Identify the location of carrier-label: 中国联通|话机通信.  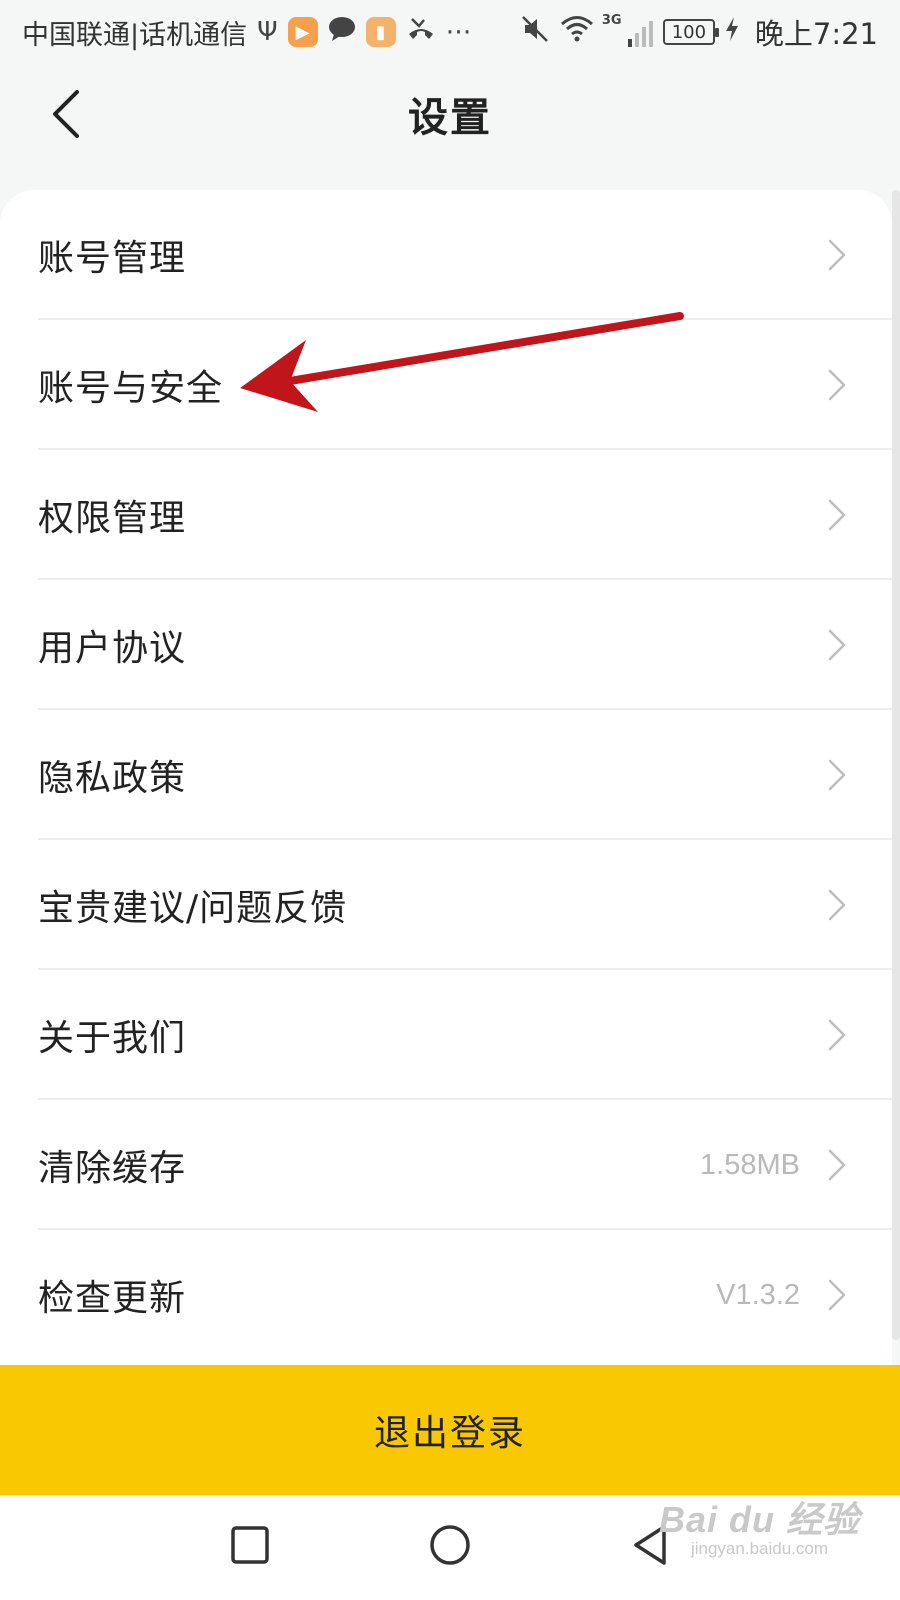
(135, 35).